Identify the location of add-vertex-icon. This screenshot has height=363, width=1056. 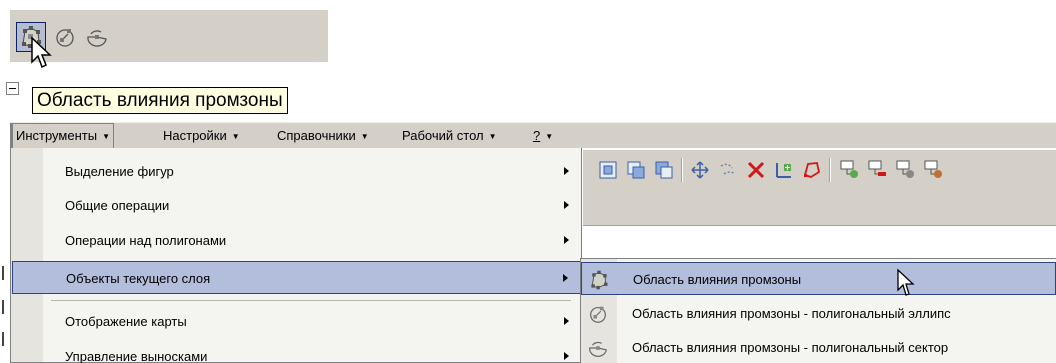
(784, 170).